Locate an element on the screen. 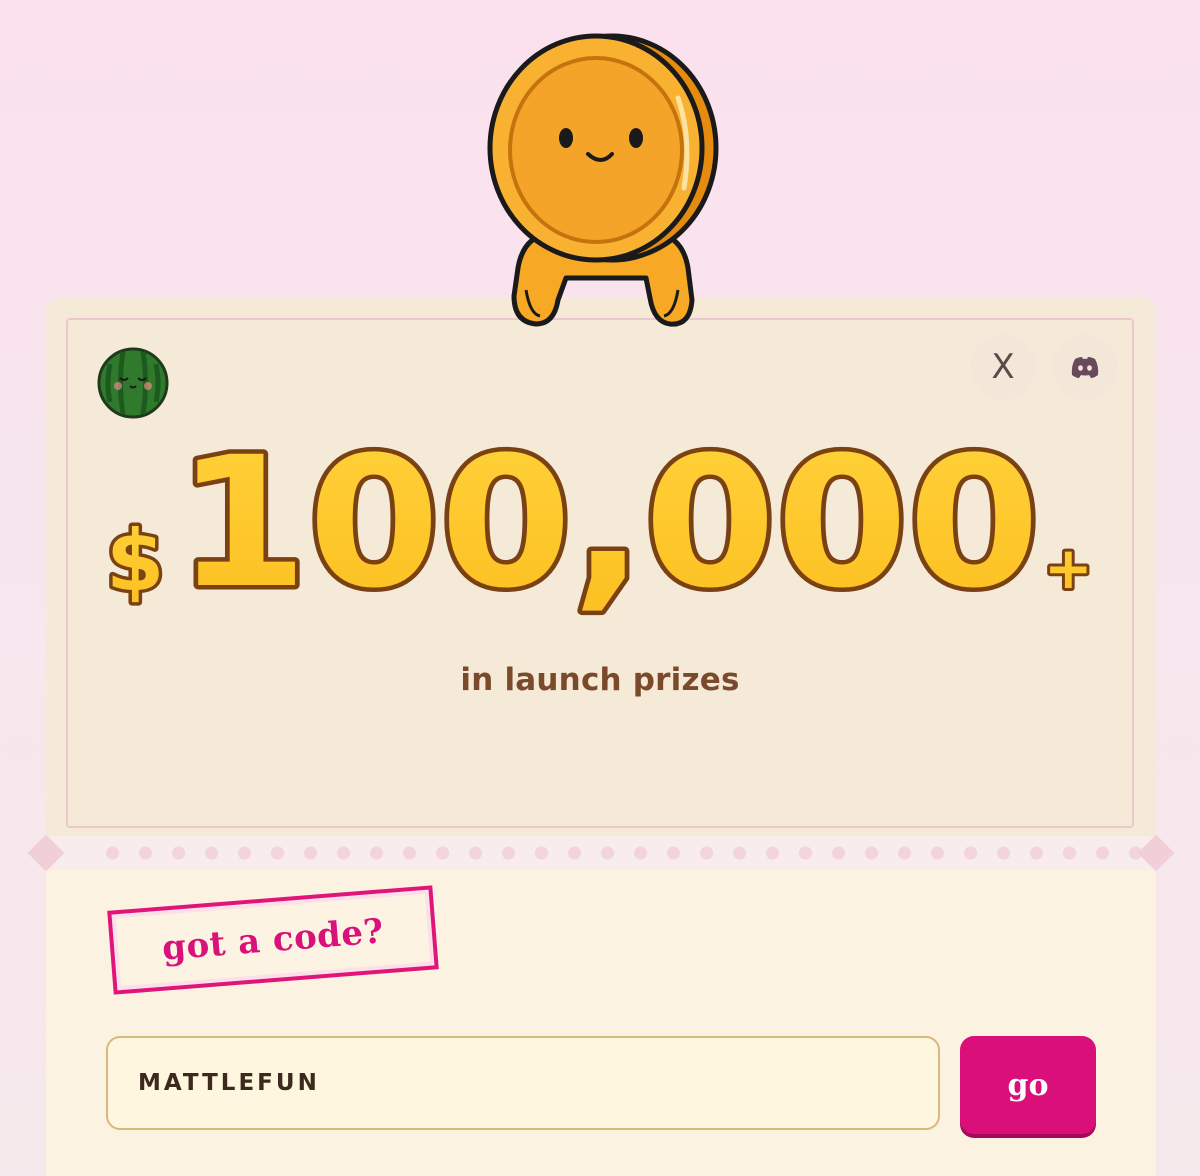  watermelon-logo-icon is located at coordinates (133, 383).